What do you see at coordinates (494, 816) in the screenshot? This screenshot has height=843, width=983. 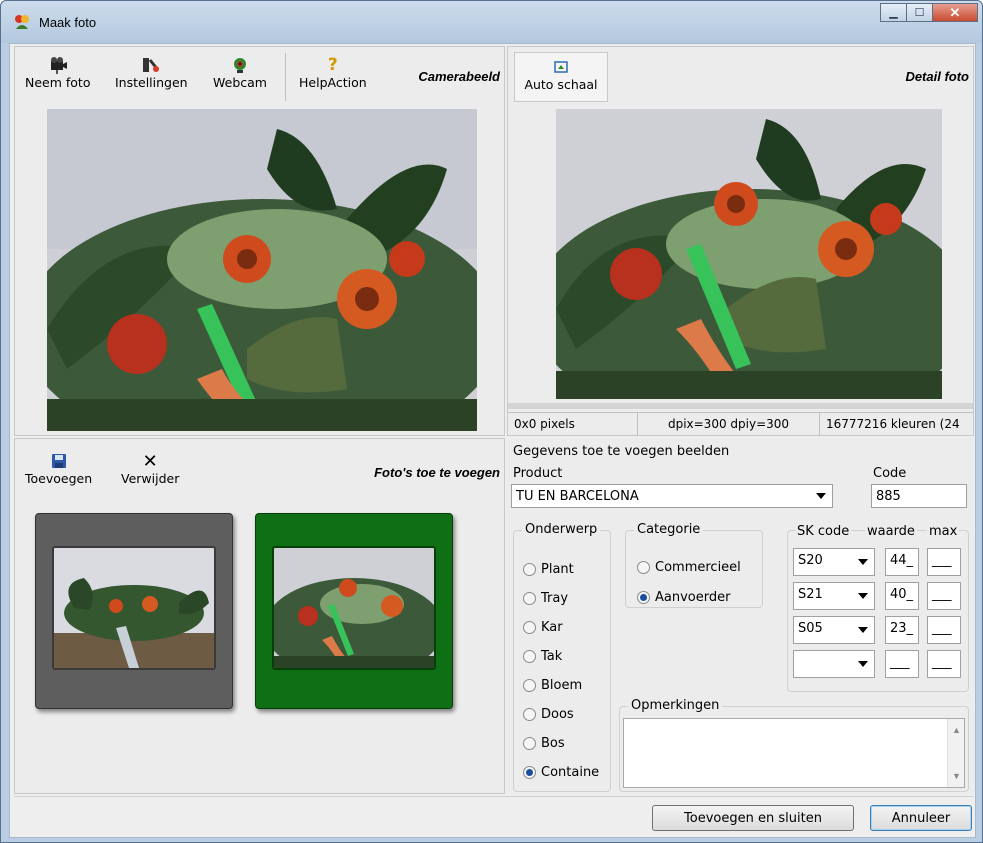 I see `footer-bar: Toevoegen en sluiten Annuleer` at bounding box center [494, 816].